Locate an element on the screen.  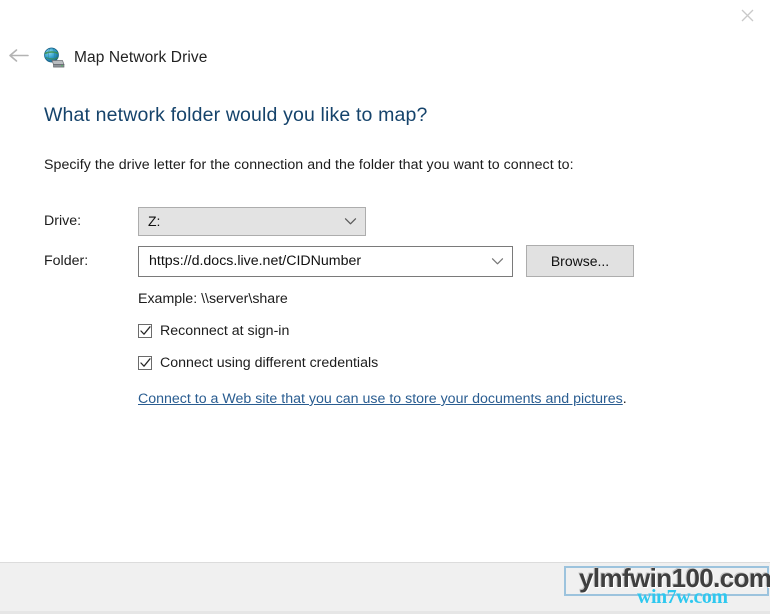
footer-bar is located at coordinates (385, 588).